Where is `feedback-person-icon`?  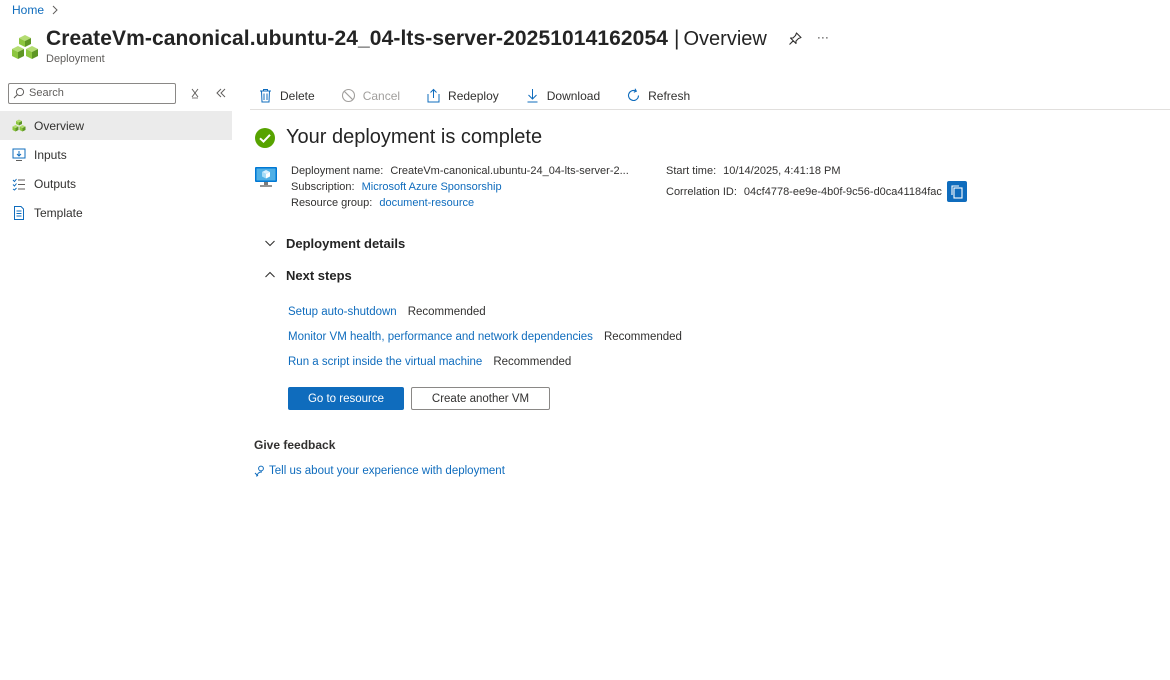
feedback-person-icon is located at coordinates (260, 471).